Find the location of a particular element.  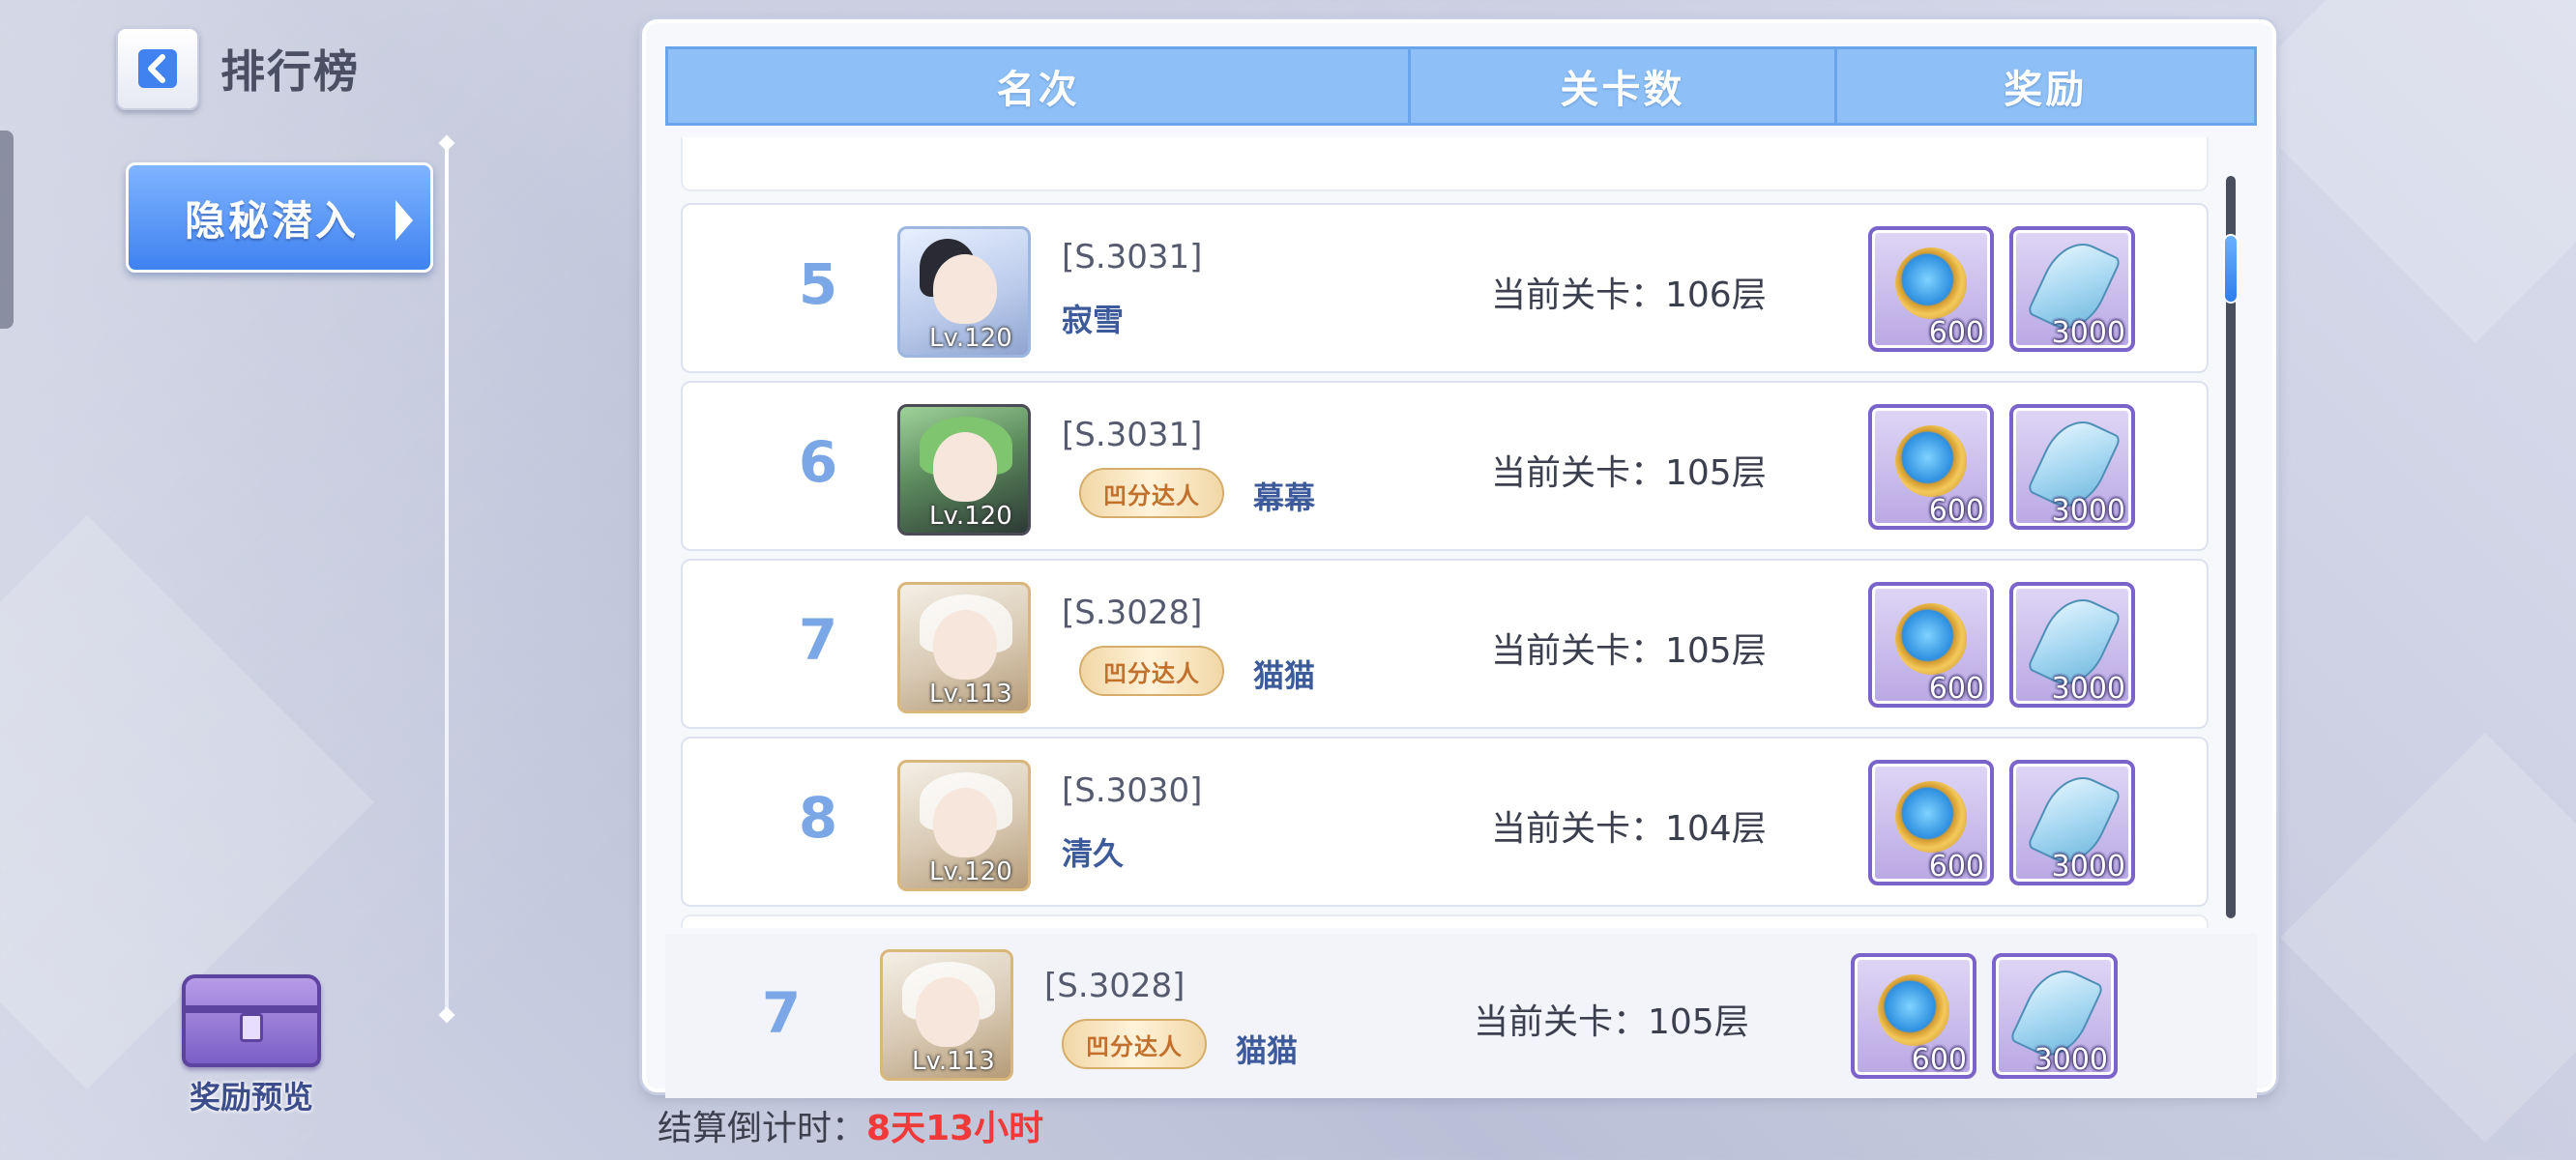

scrollbar-thumb is located at coordinates (2231, 269).